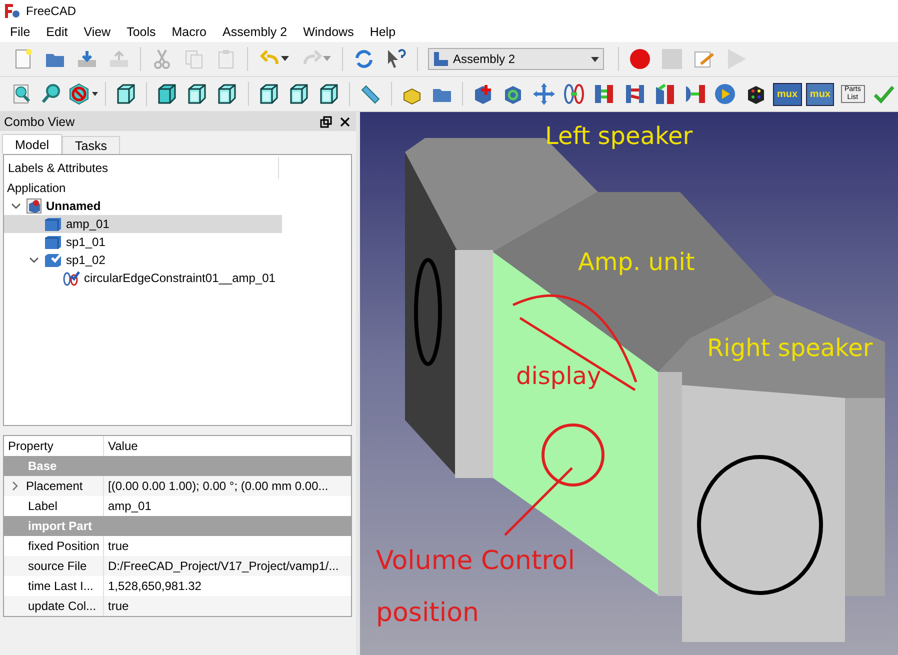 The image size is (898, 655). I want to click on undock-icon, so click(326, 122).